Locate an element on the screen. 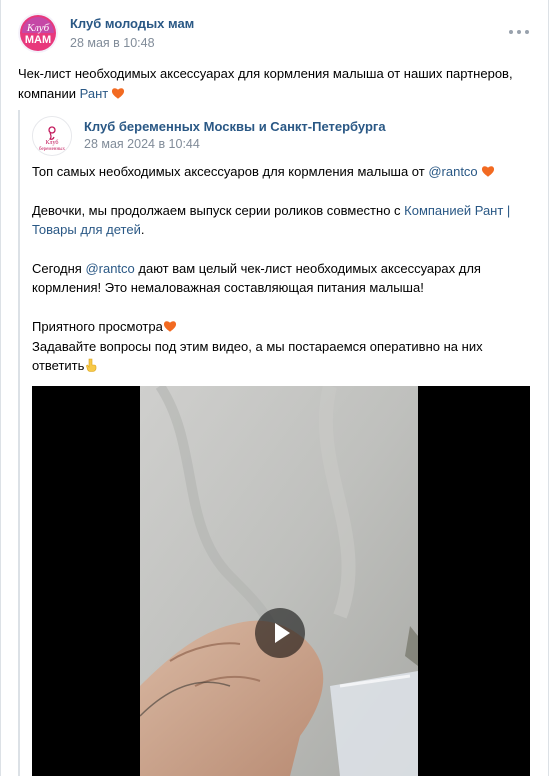  post-date: 28 мая в 10:48 is located at coordinates (112, 43).